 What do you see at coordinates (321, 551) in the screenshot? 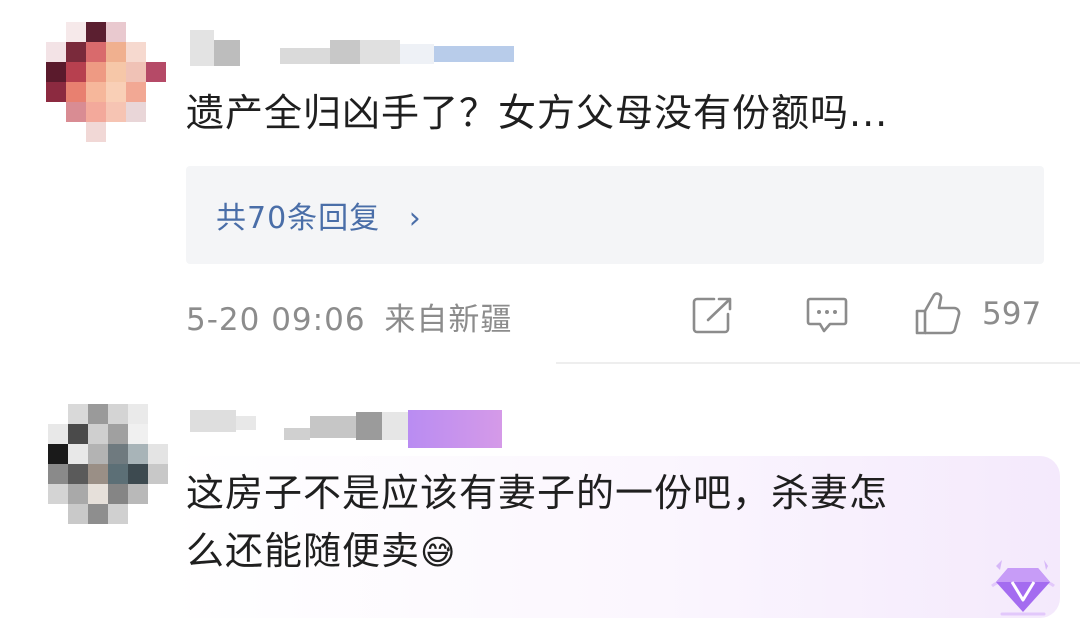
I see `comment-text-line: 么还能随便卖😅` at bounding box center [321, 551].